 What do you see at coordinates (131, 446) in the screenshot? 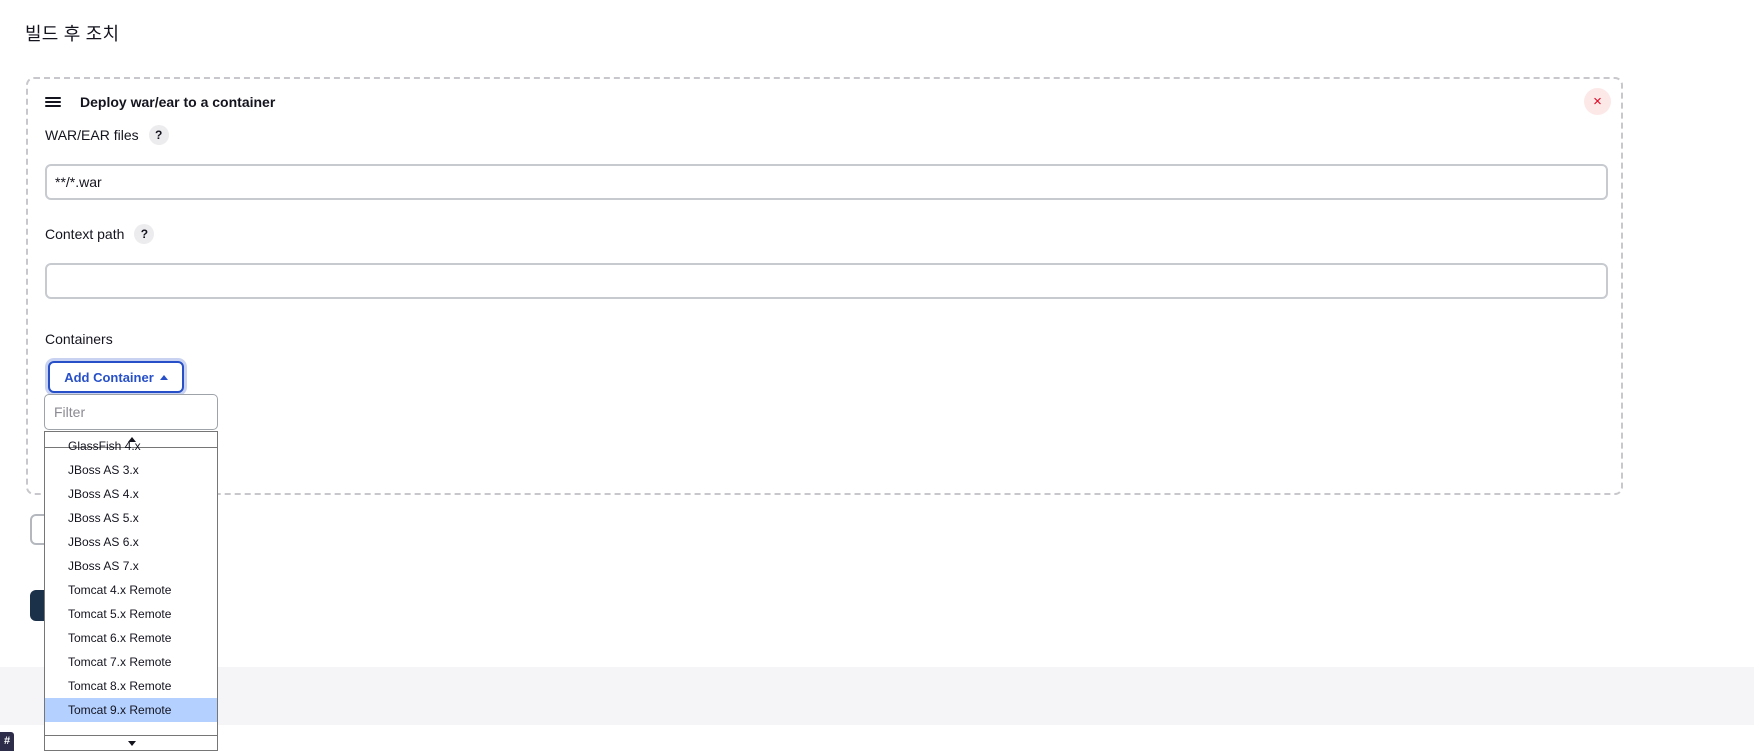
I see `option-glassfish-4x: GlassFish 4.x` at bounding box center [131, 446].